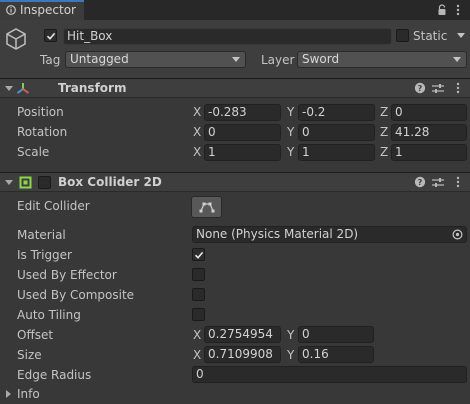  Describe the element at coordinates (48, 10) in the screenshot. I see `tab-label: Inspector` at that location.